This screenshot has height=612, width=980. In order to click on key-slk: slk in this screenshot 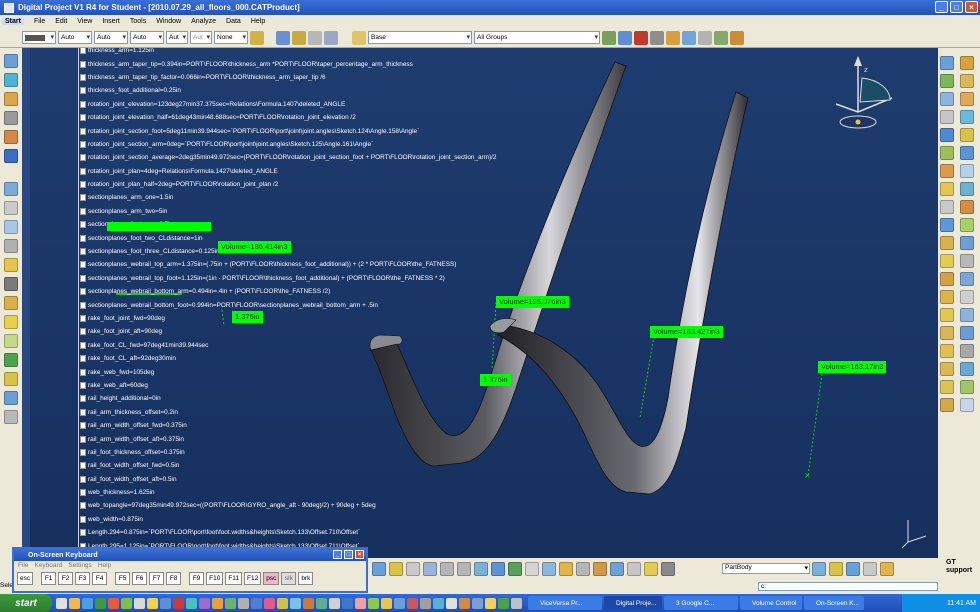, I will do `click(289, 578)`.